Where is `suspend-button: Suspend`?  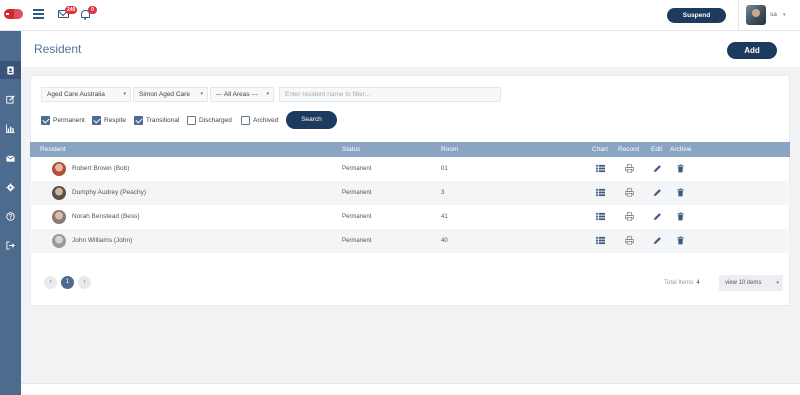
suspend-button: Suspend is located at coordinates (696, 15).